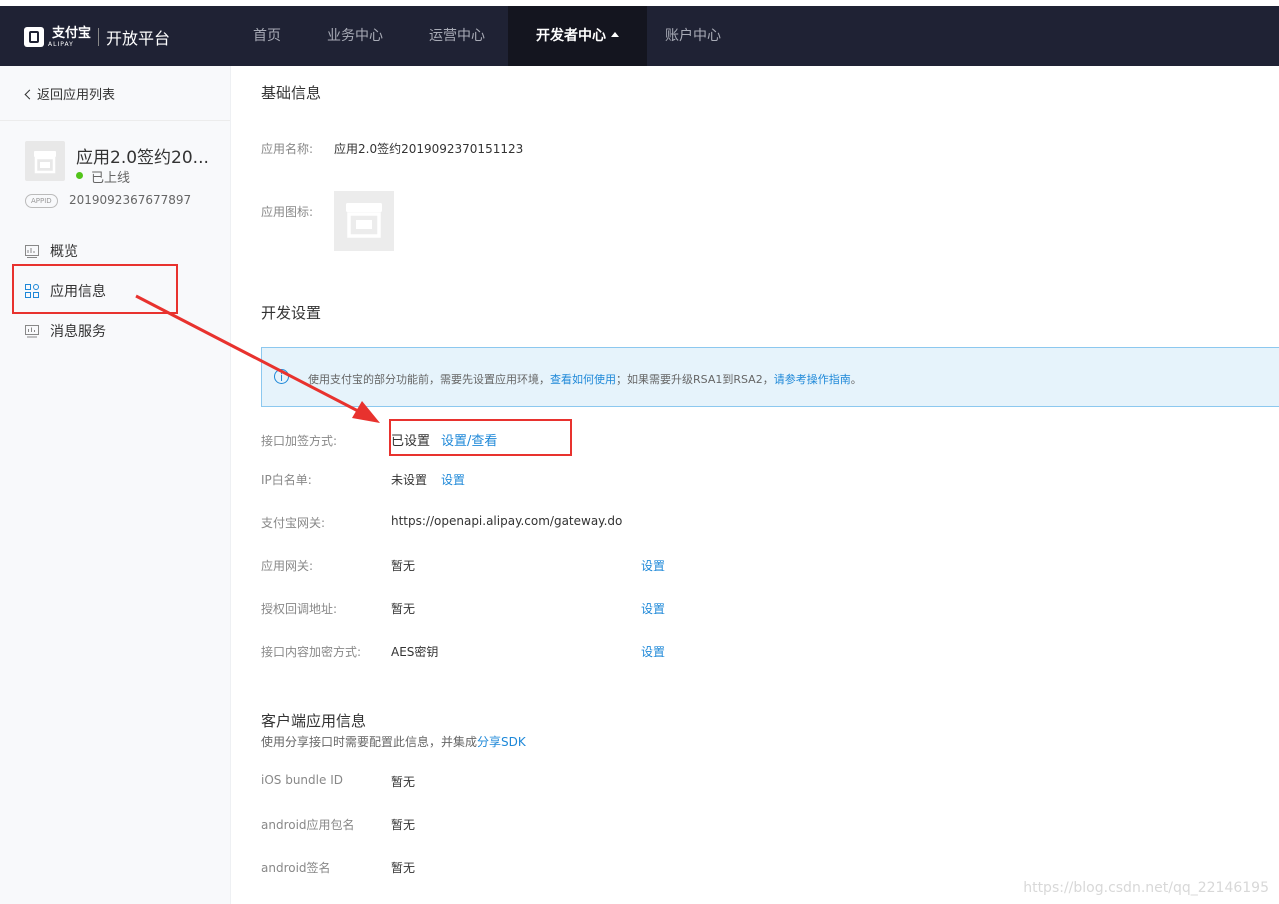  Describe the element at coordinates (130, 200) in the screenshot. I see `appid-value: 2019092367677897` at that location.